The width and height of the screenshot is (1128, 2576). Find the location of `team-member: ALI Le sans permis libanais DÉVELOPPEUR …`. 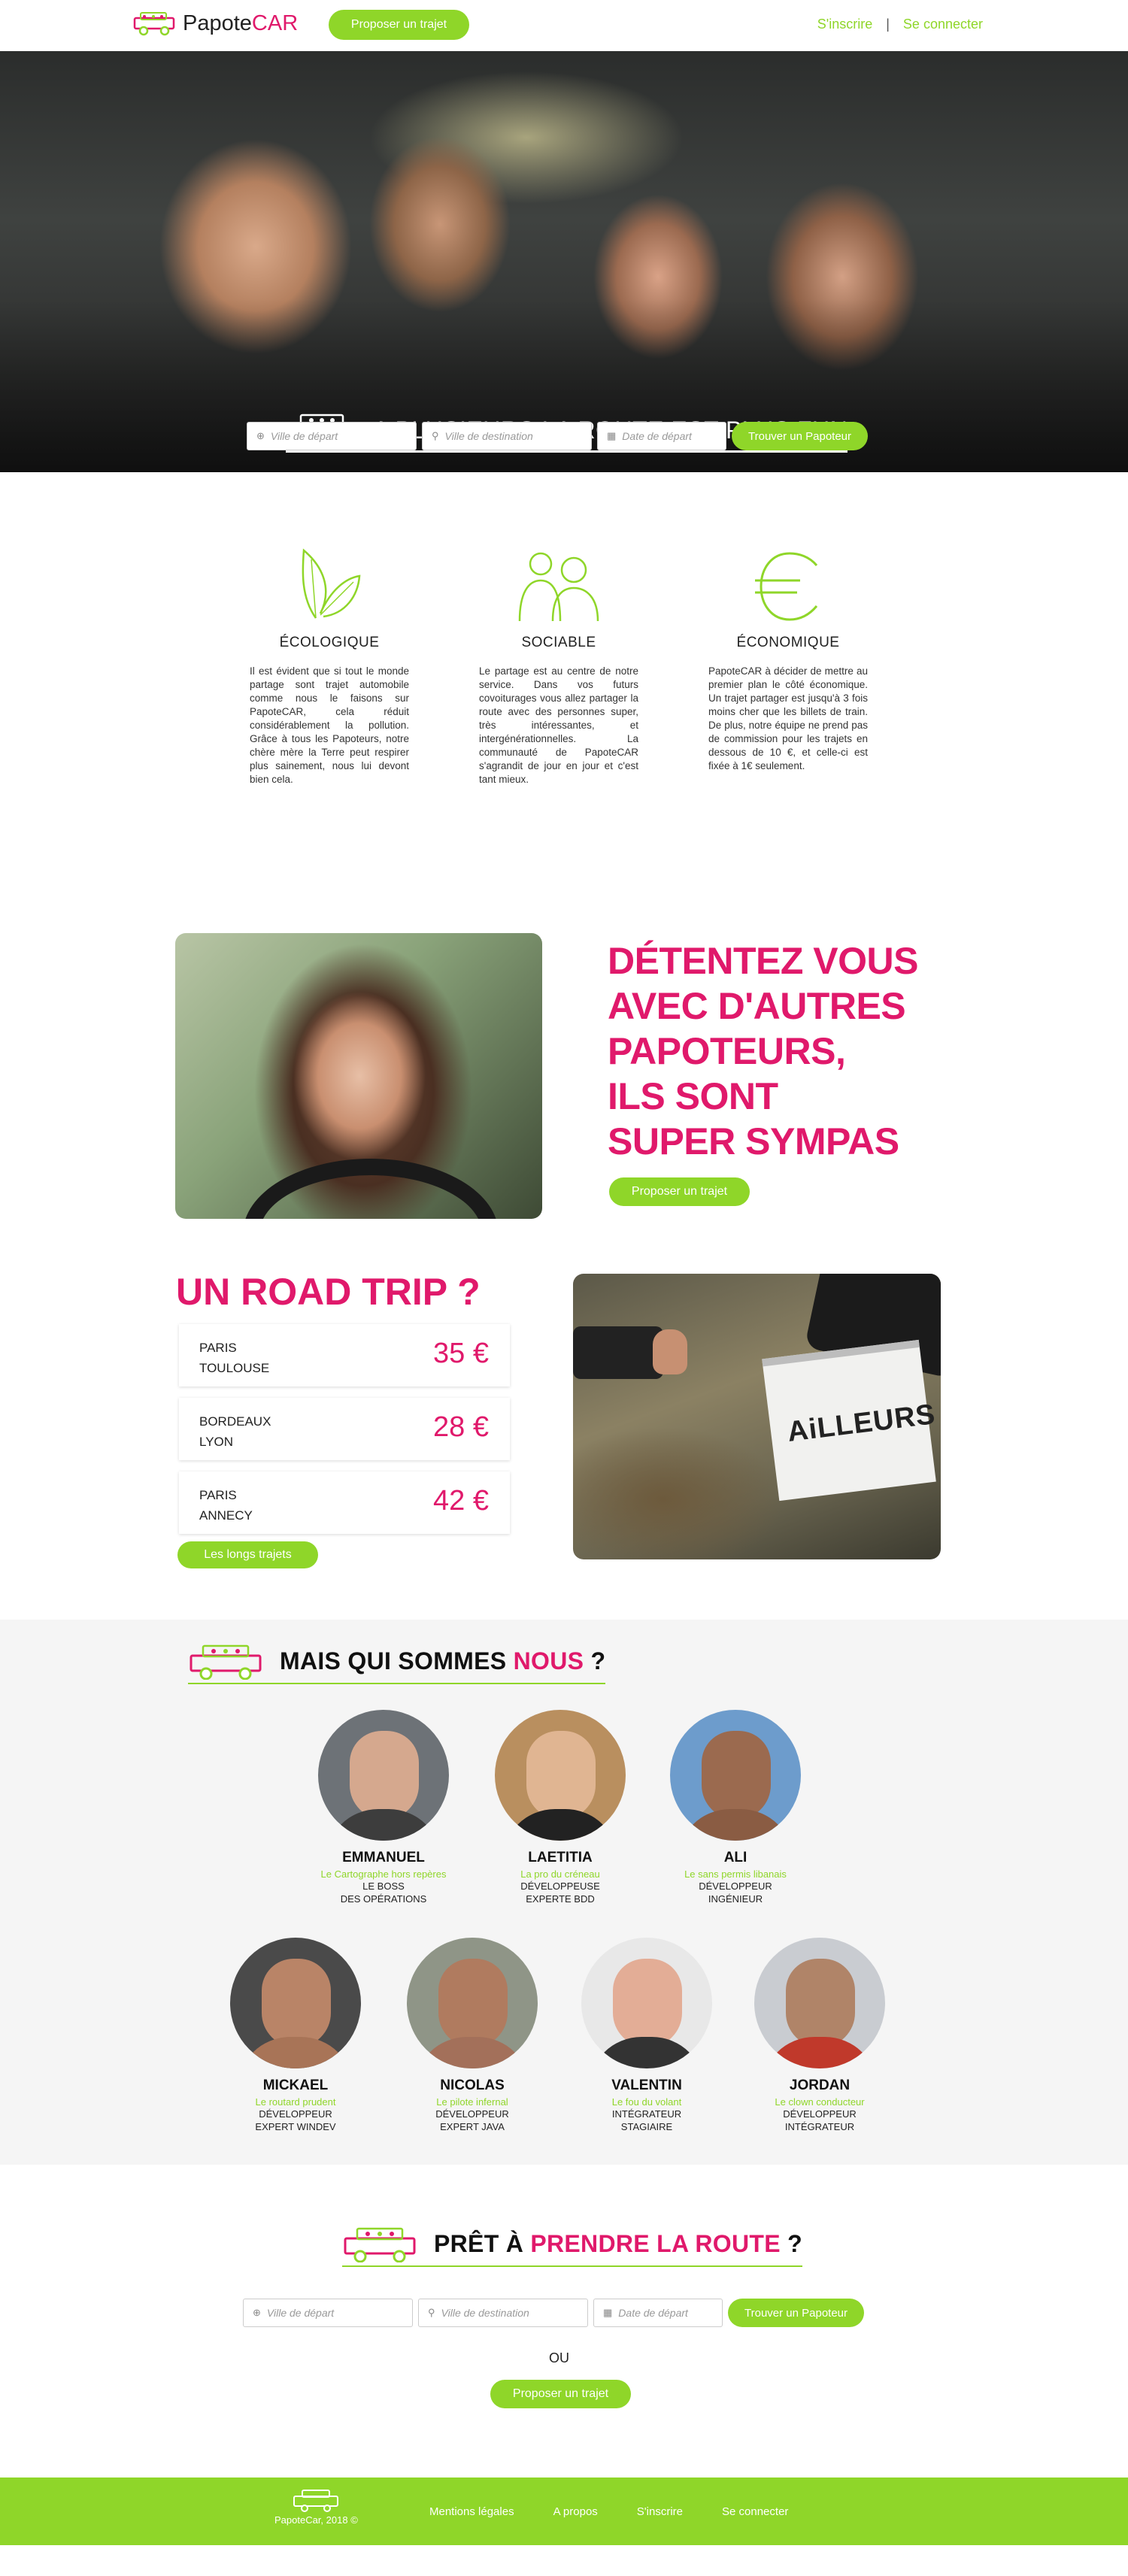

team-member: ALI Le sans permis libanais DÉVELOPPEUR … is located at coordinates (735, 1807).